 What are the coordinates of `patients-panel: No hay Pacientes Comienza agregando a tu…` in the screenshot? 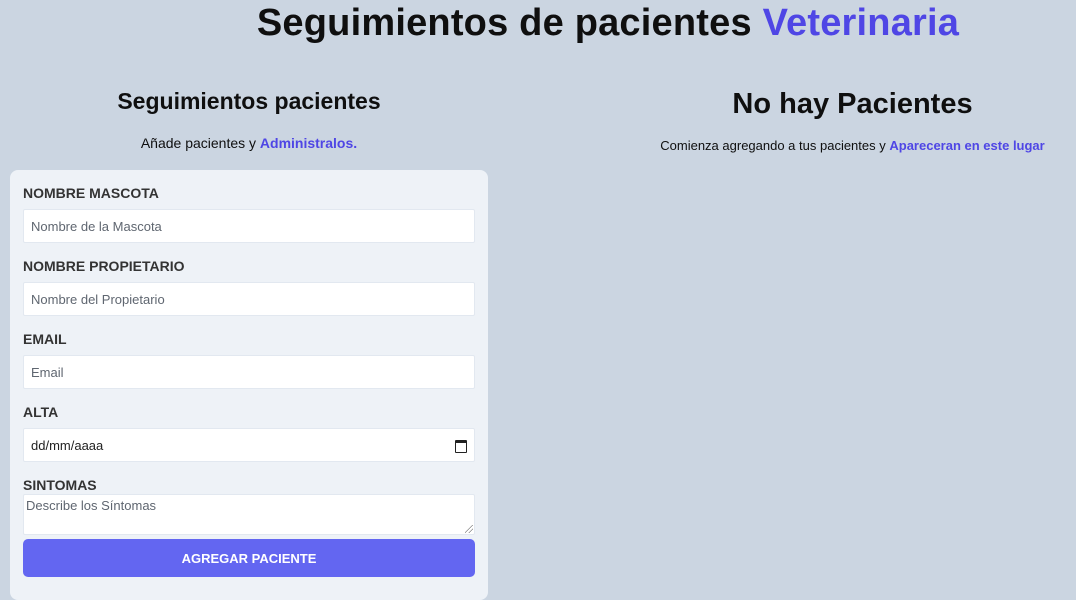 It's located at (828, 120).